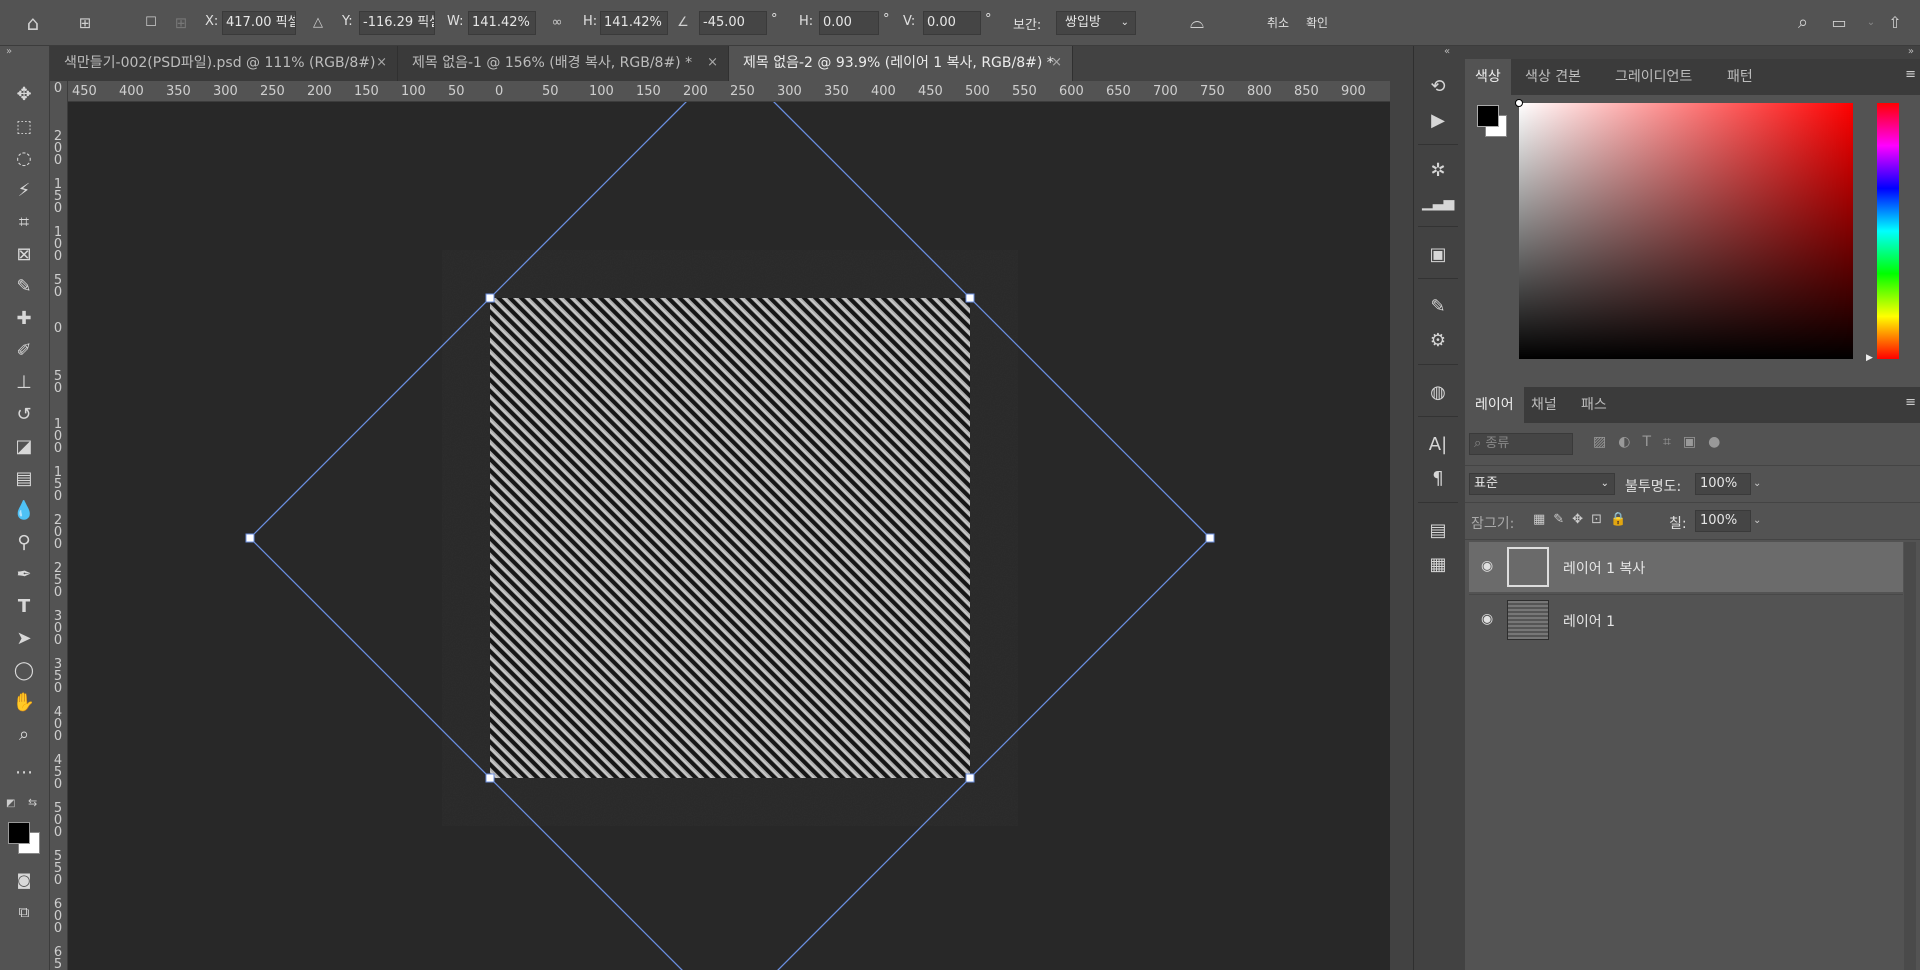  I want to click on commit-transform-button: 확인, so click(1317, 22).